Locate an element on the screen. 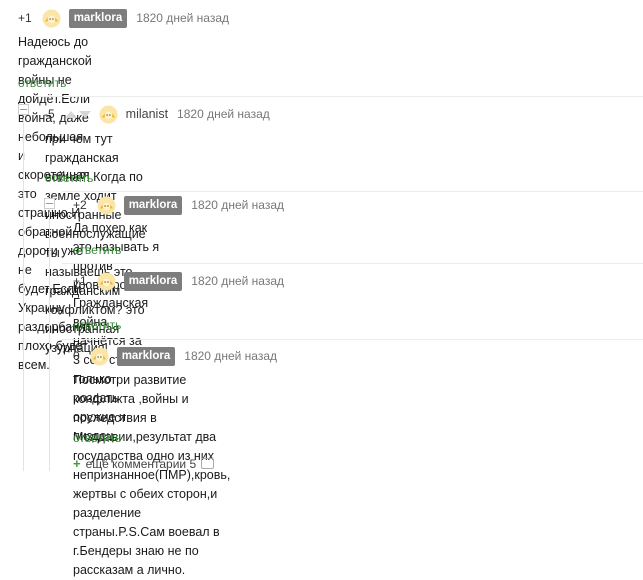  comment-bubble-icon is located at coordinates (208, 463).